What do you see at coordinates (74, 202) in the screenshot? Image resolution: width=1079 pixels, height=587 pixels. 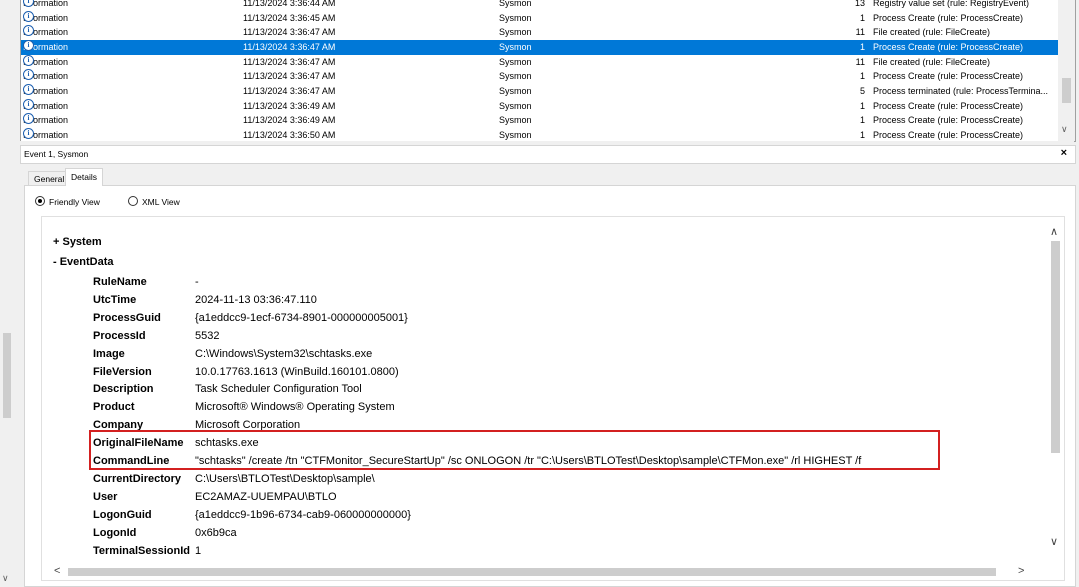 I see `friendly-view-label: Friendly View` at bounding box center [74, 202].